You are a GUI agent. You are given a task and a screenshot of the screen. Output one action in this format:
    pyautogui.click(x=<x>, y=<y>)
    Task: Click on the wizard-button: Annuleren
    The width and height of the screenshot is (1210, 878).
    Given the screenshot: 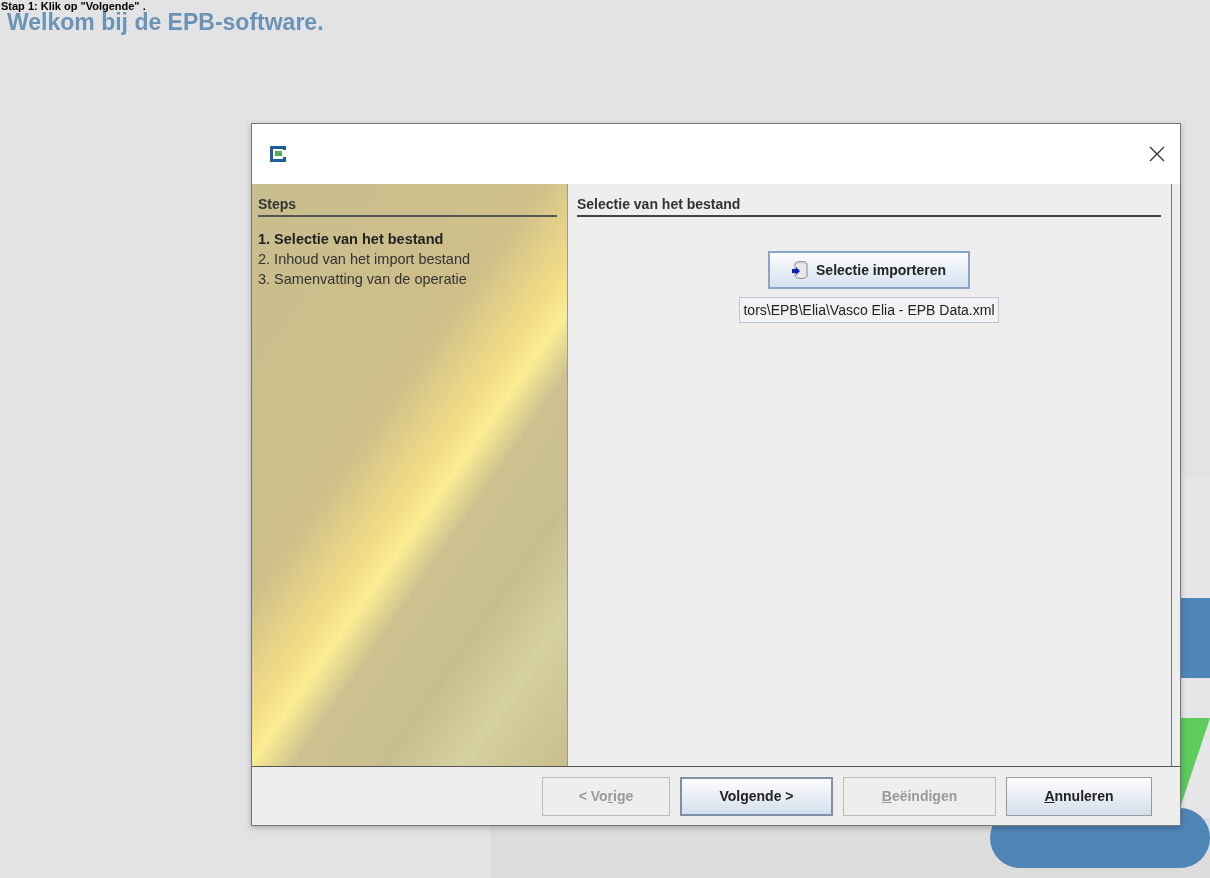 What is the action you would take?
    pyautogui.click(x=1079, y=796)
    